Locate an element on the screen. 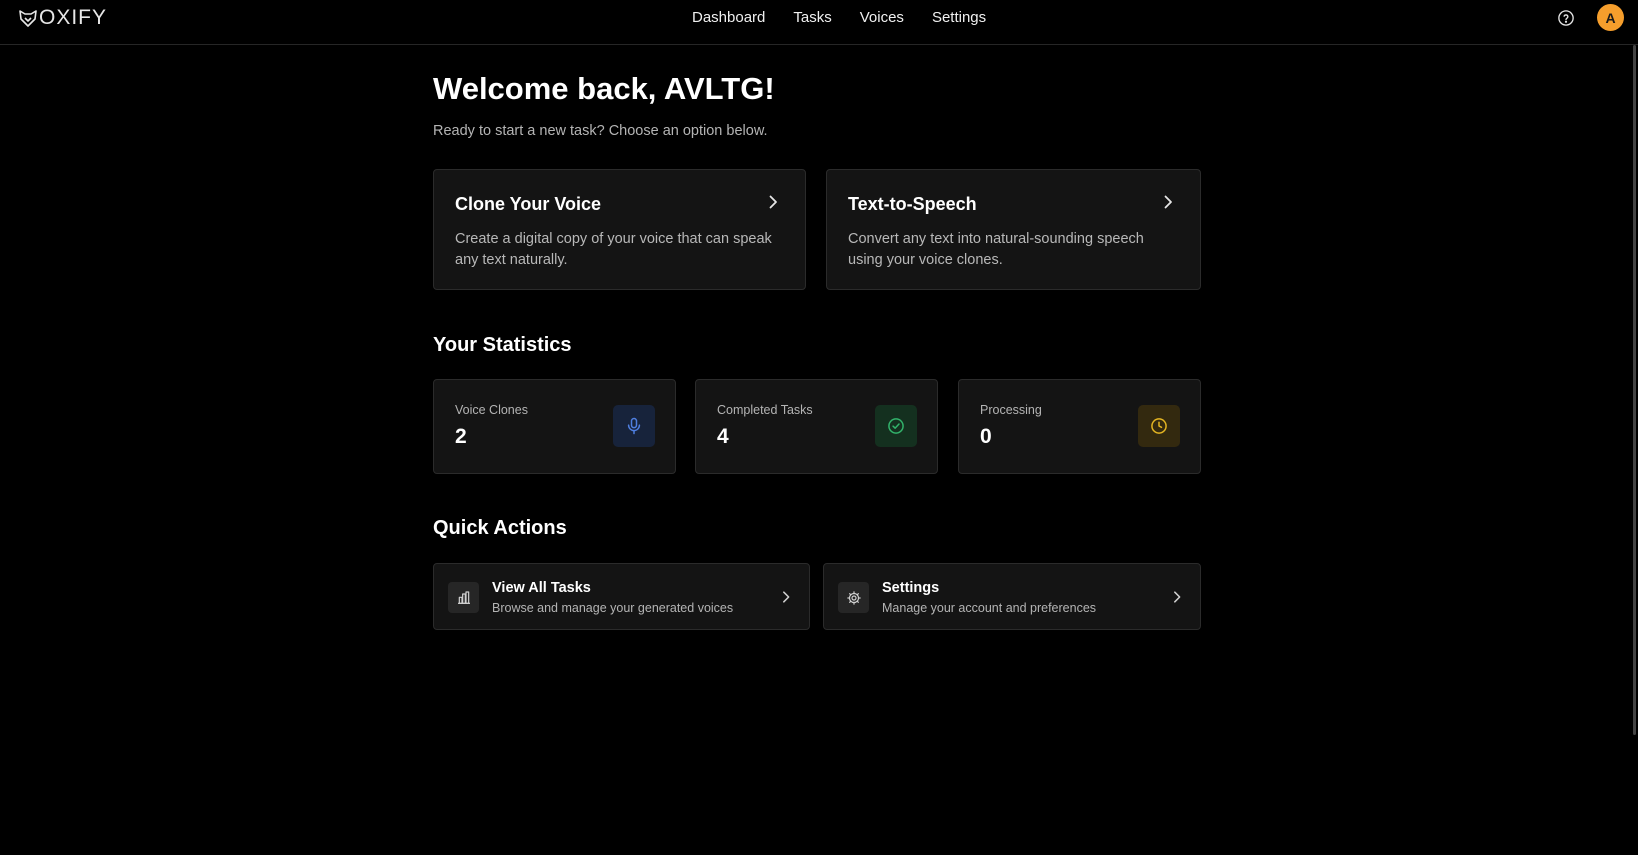  check-circle-icon is located at coordinates (896, 426).